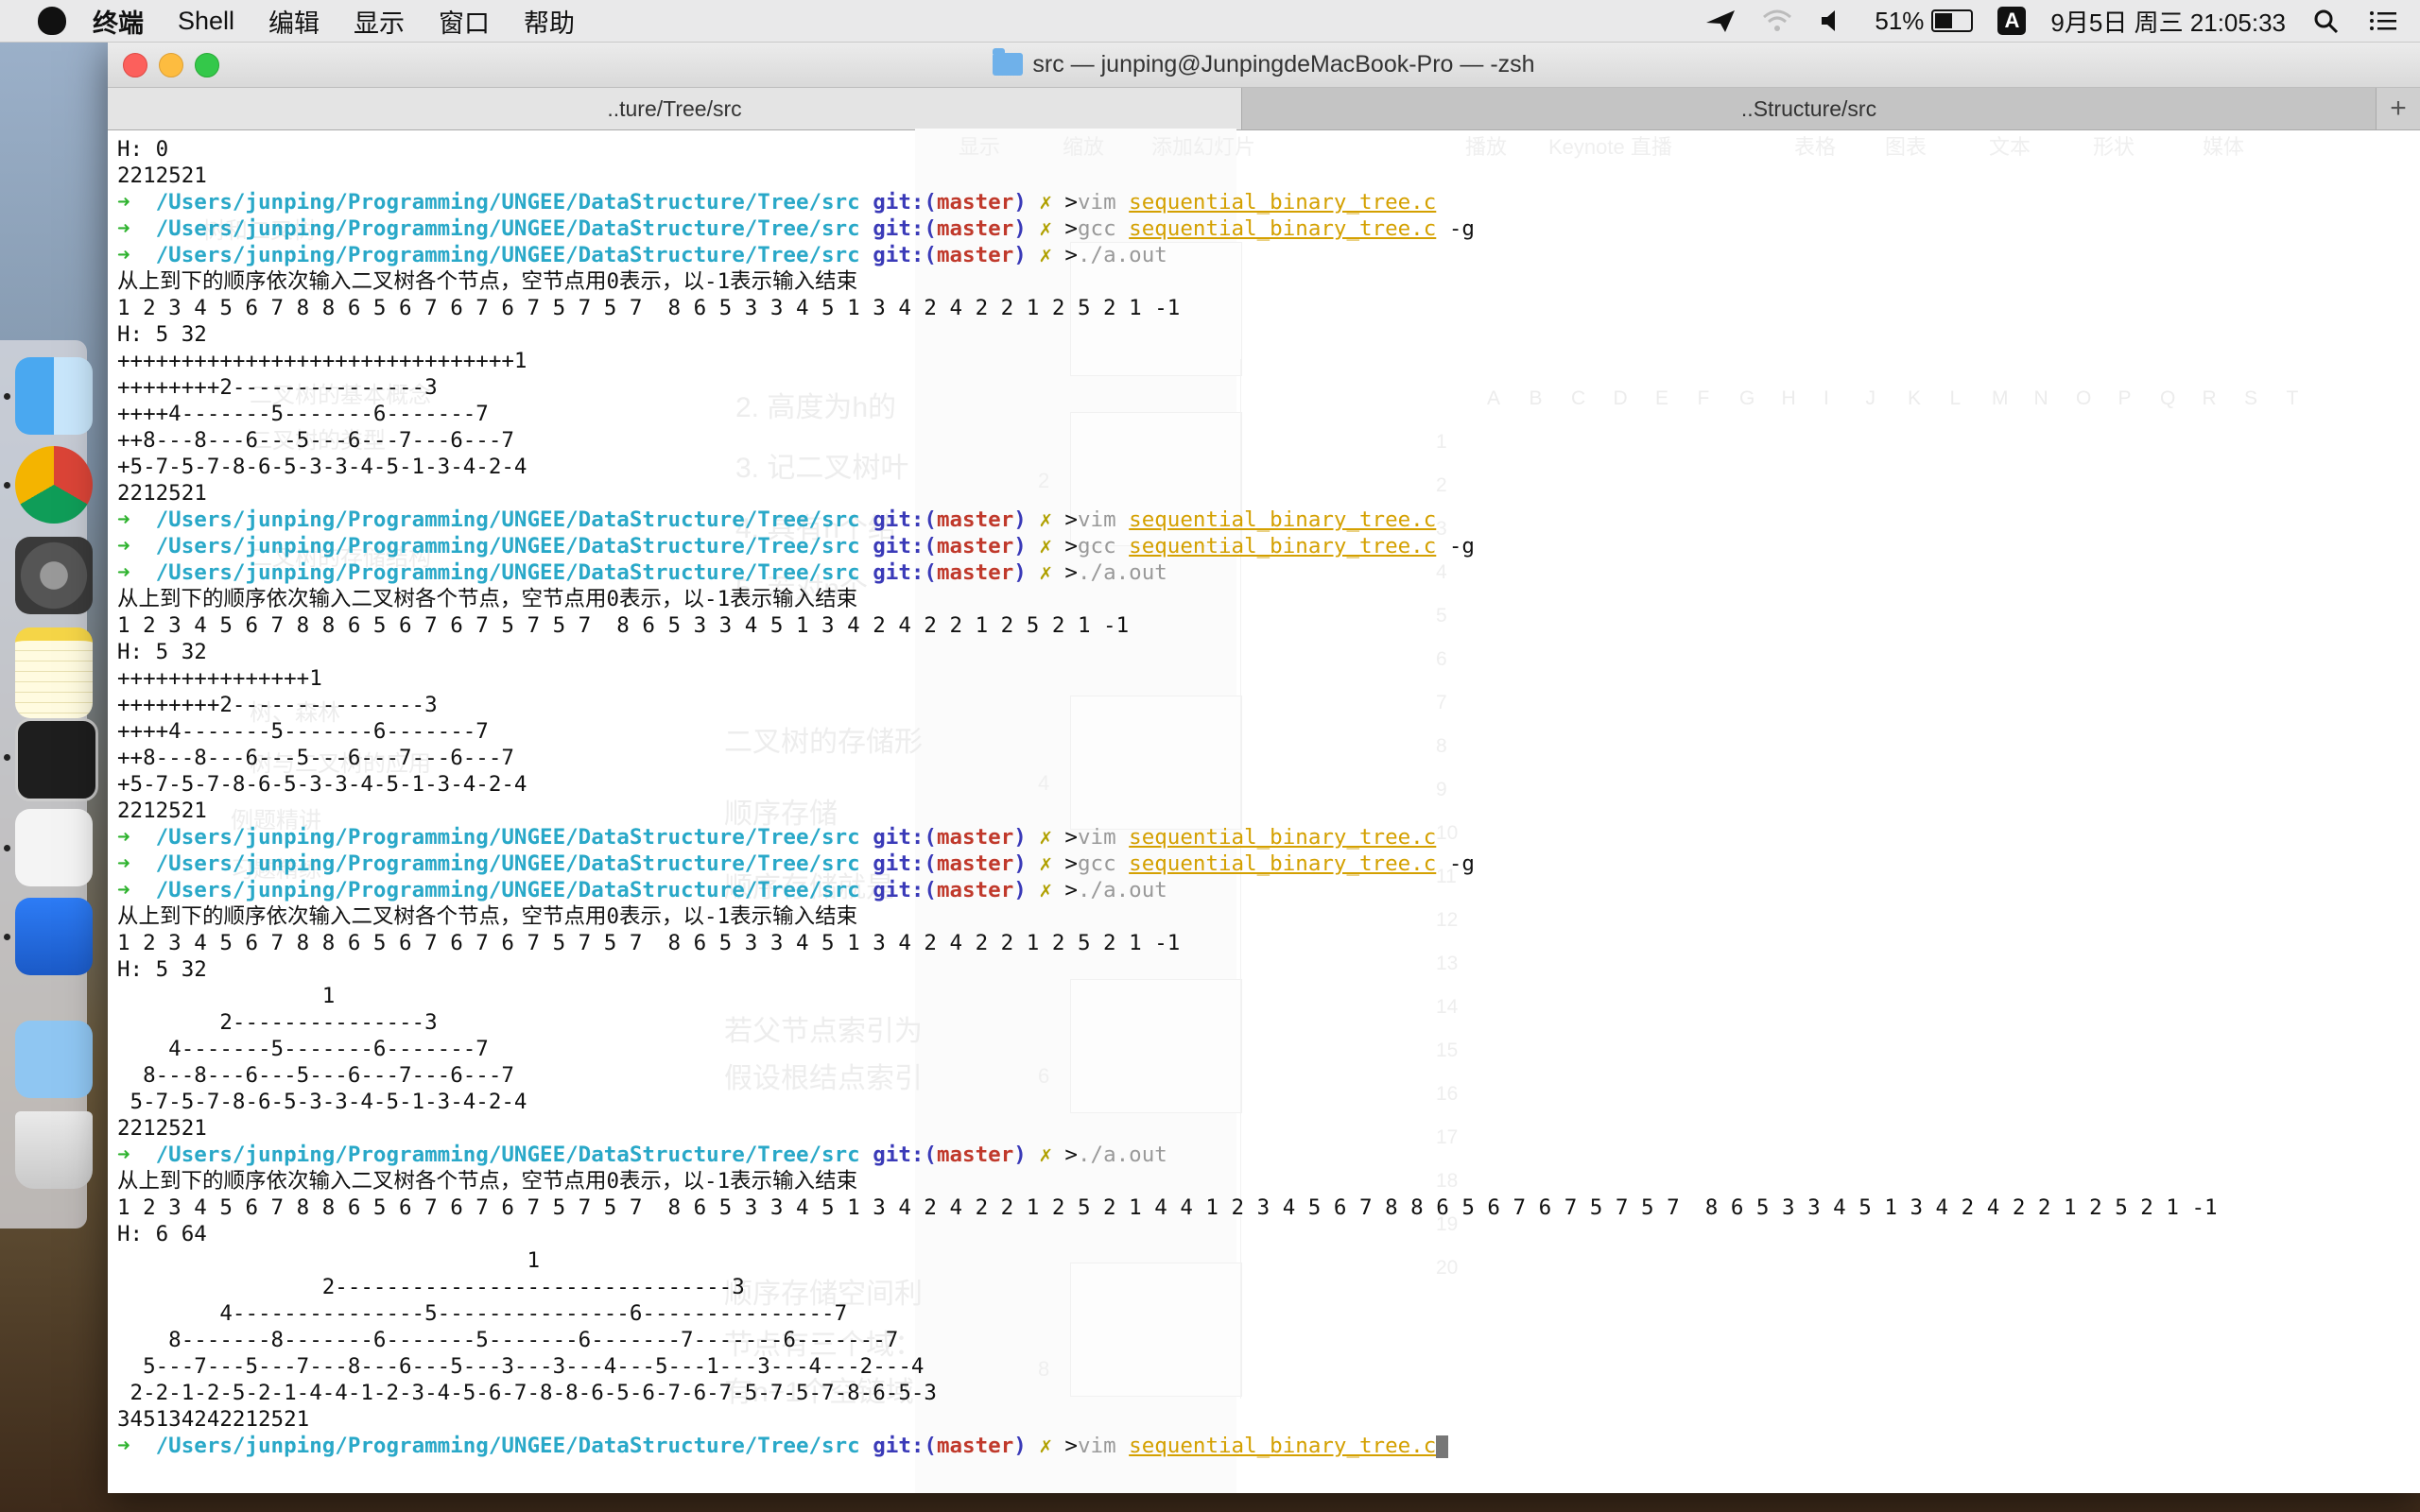  I want to click on zoom-button, so click(207, 65).